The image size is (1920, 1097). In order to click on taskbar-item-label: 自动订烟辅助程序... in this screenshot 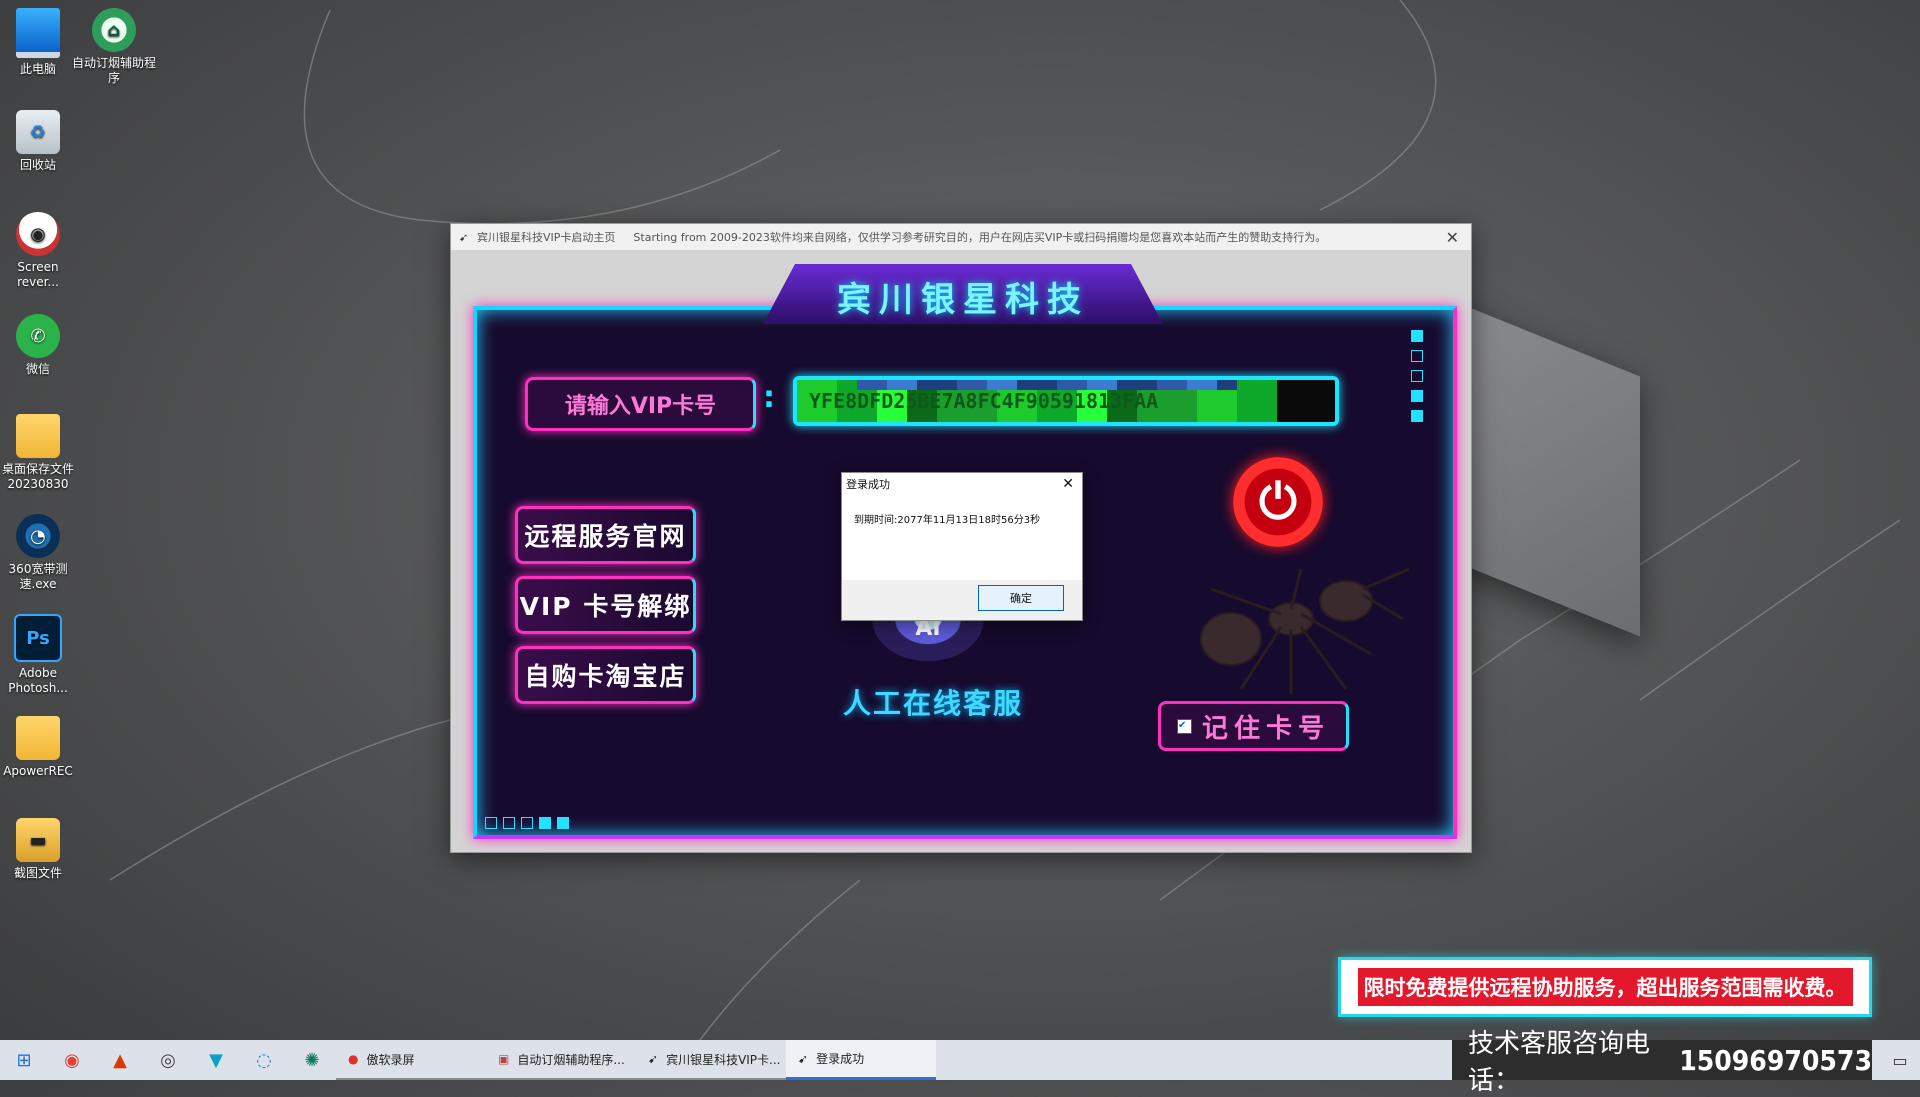, I will do `click(571, 1059)`.